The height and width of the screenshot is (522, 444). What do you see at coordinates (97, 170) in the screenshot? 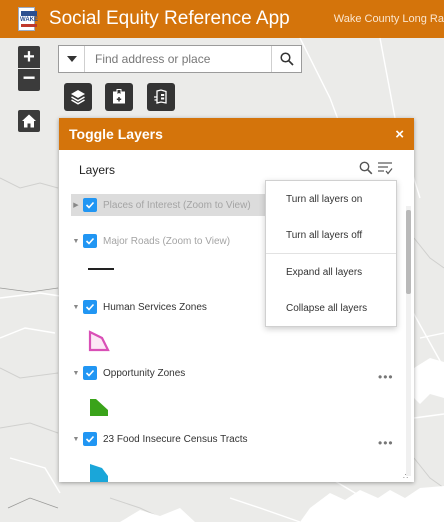
I see `layers-title: Layers` at bounding box center [97, 170].